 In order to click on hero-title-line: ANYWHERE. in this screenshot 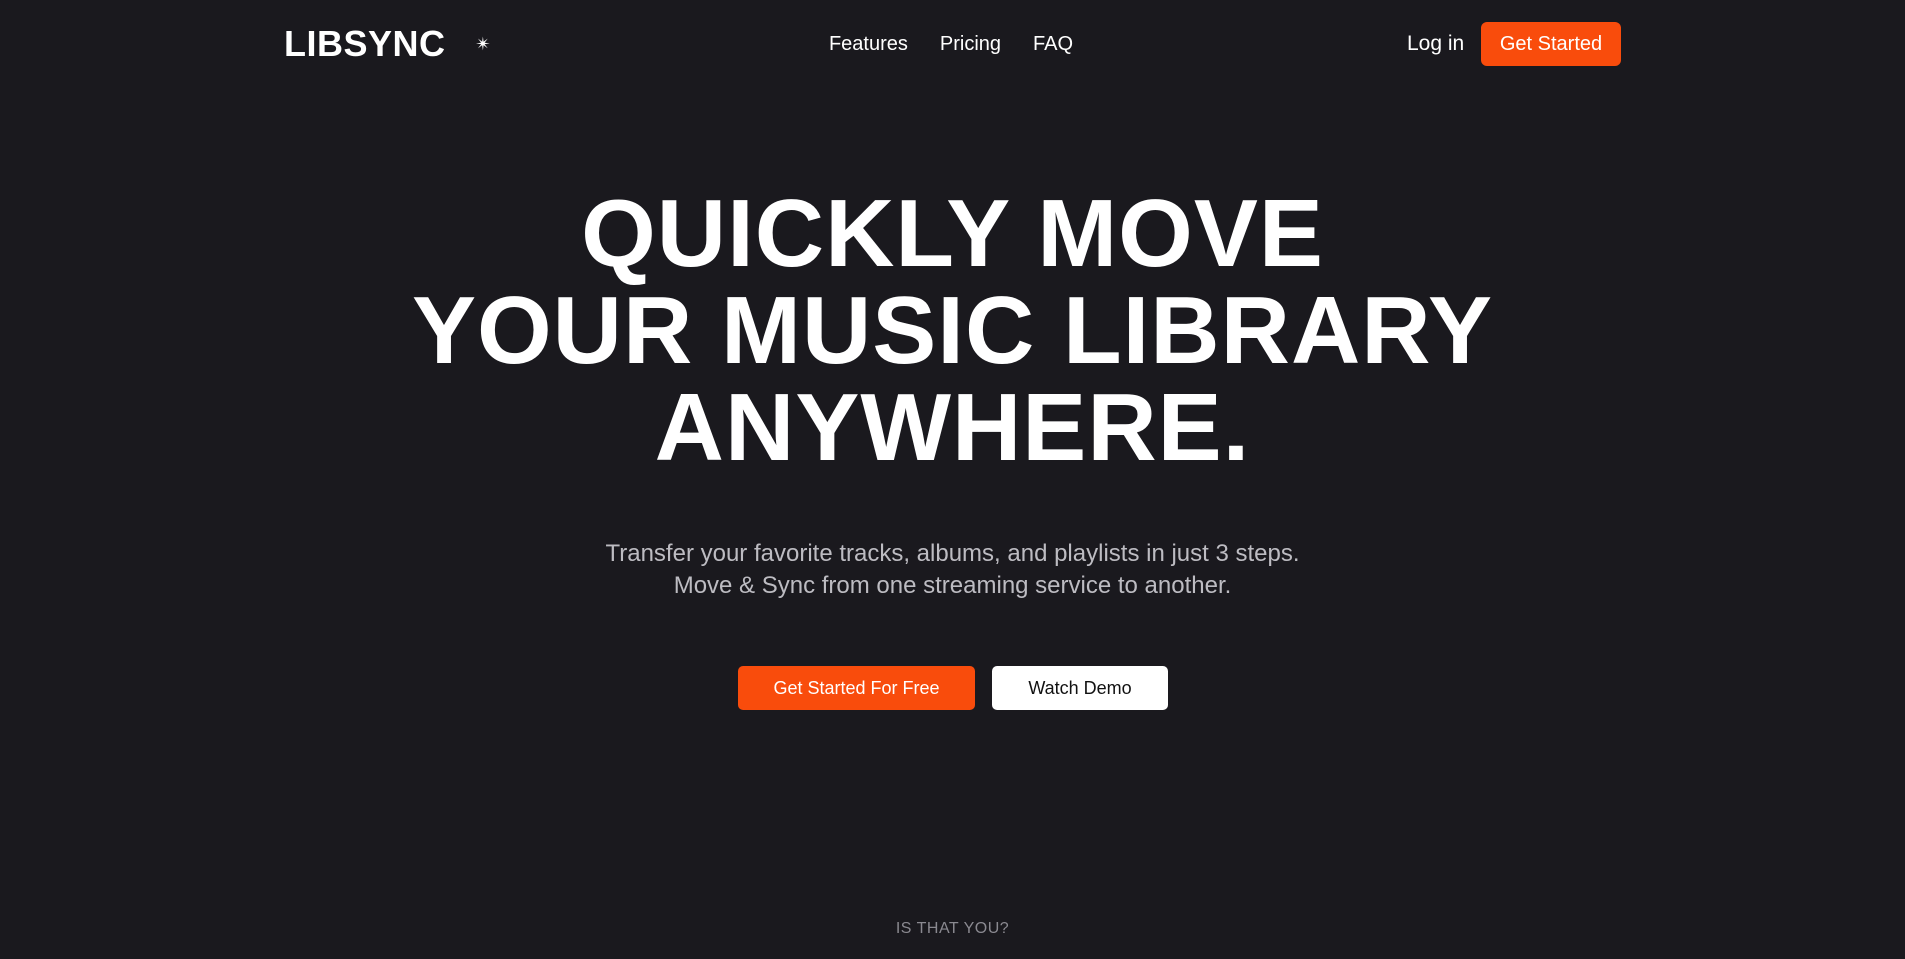, I will do `click(952, 427)`.